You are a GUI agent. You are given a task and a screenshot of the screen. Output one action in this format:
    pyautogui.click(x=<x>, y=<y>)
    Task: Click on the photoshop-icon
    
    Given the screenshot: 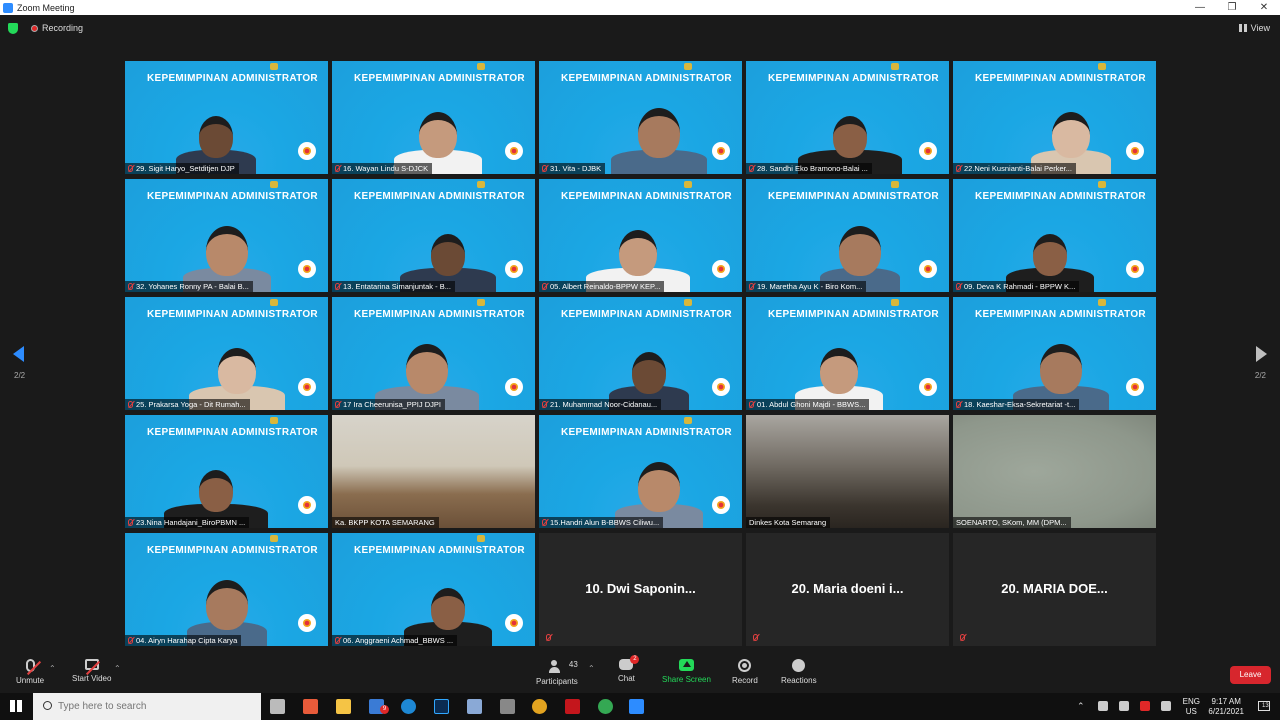 What is the action you would take?
    pyautogui.click(x=441, y=706)
    